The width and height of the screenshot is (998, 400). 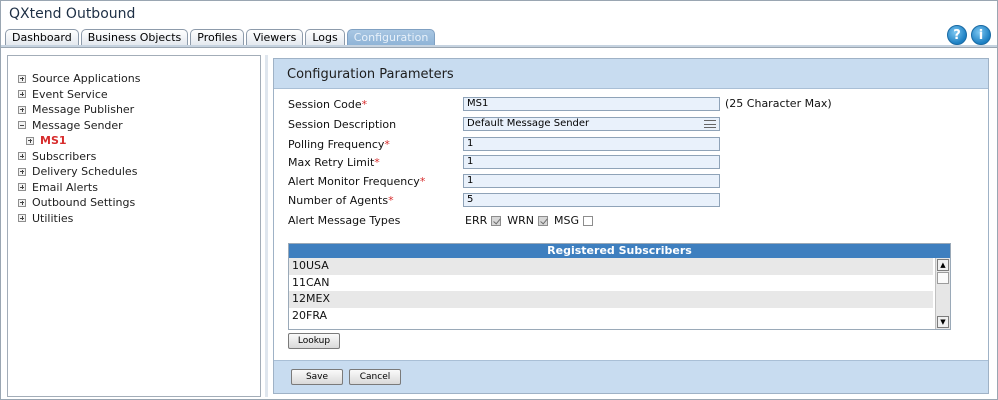 What do you see at coordinates (943, 278) in the screenshot?
I see `scrollbar-thumb` at bounding box center [943, 278].